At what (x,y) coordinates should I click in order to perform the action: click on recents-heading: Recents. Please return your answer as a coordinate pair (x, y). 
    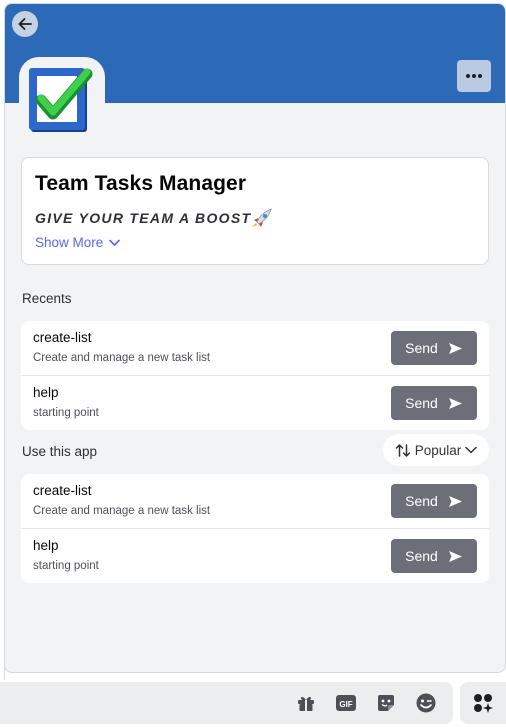
    Looking at the image, I should click on (47, 298).